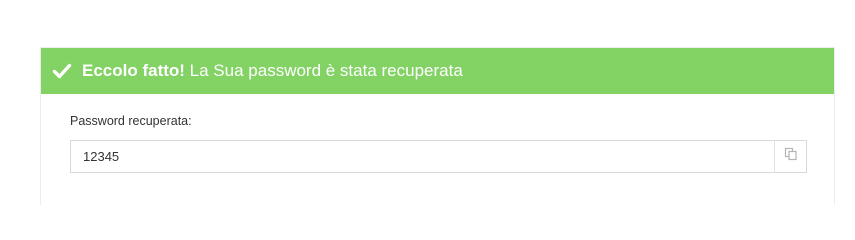 This screenshot has height=240, width=855. I want to click on success-description: La Sua password è stata recuperata, so click(323, 70).